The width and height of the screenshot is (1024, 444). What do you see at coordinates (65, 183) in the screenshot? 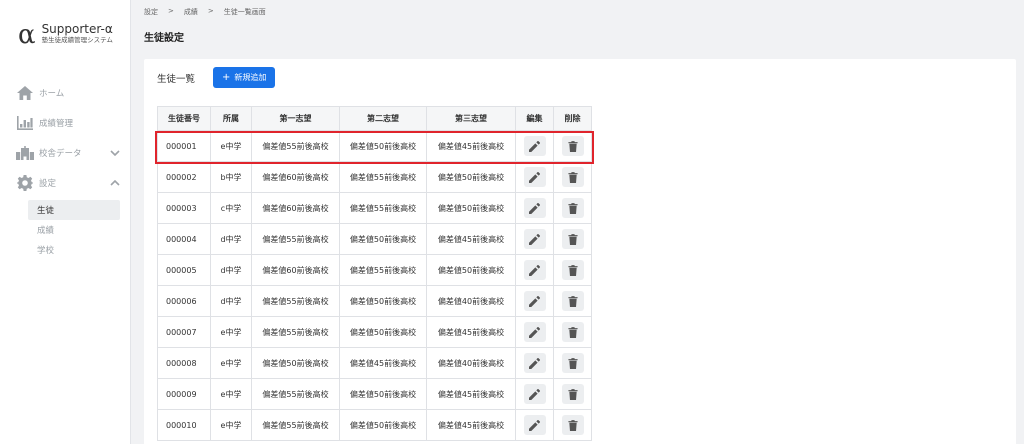
I see `sidebar-item-settings: 設定` at bounding box center [65, 183].